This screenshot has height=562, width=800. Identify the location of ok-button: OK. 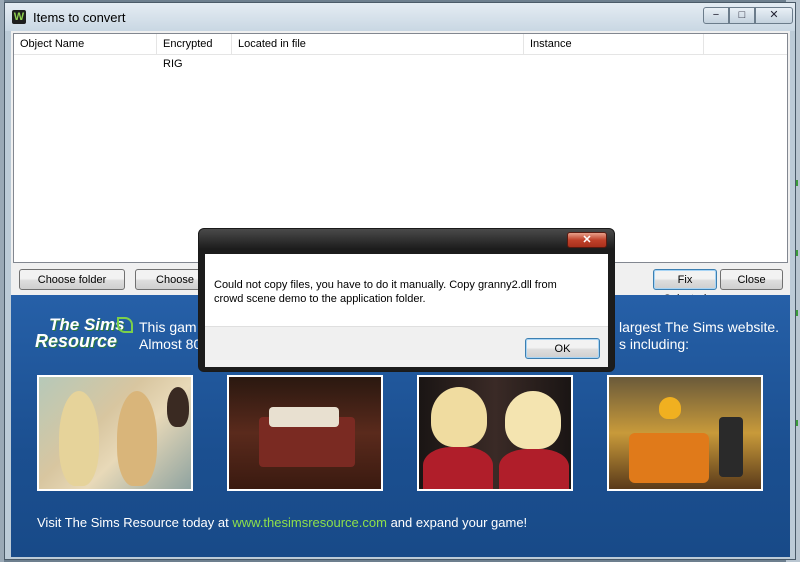
(562, 348).